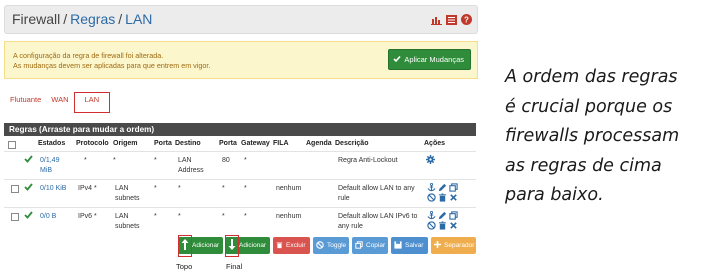  Describe the element at coordinates (368, 160) in the screenshot. I see `row-description: Regra Anti-Lockout` at that location.